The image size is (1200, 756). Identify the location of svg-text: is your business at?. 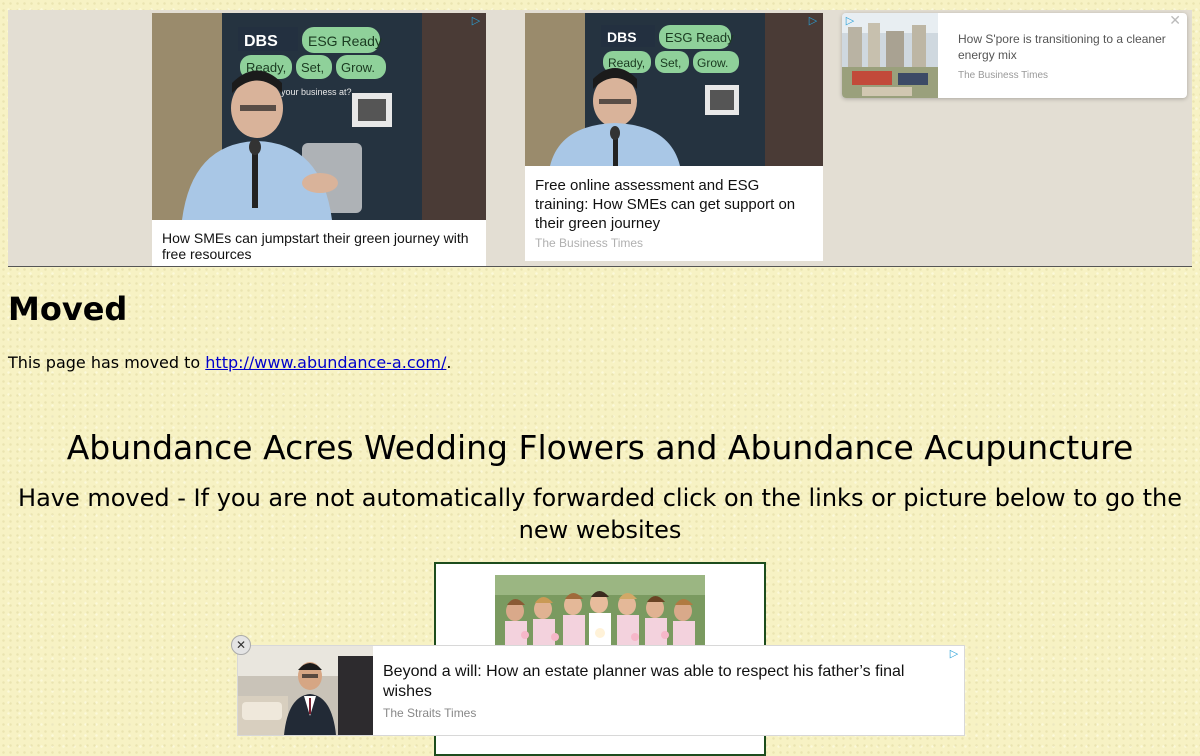
(312, 92).